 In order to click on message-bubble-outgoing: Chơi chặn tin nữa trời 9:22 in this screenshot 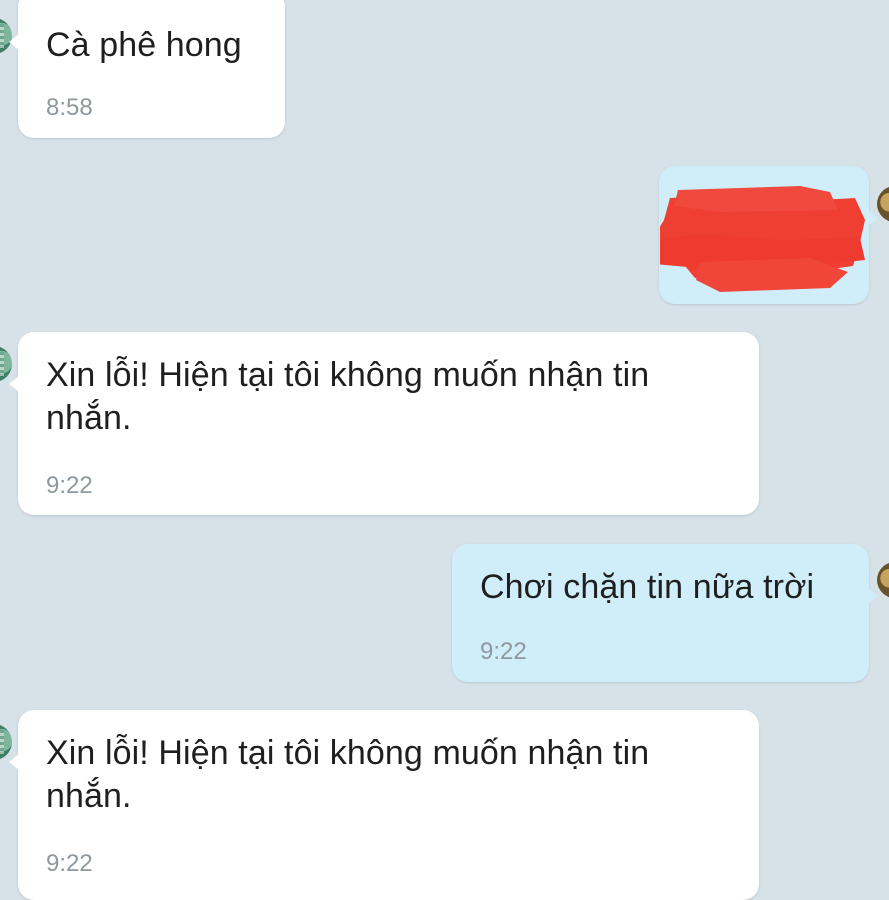, I will do `click(665, 613)`.